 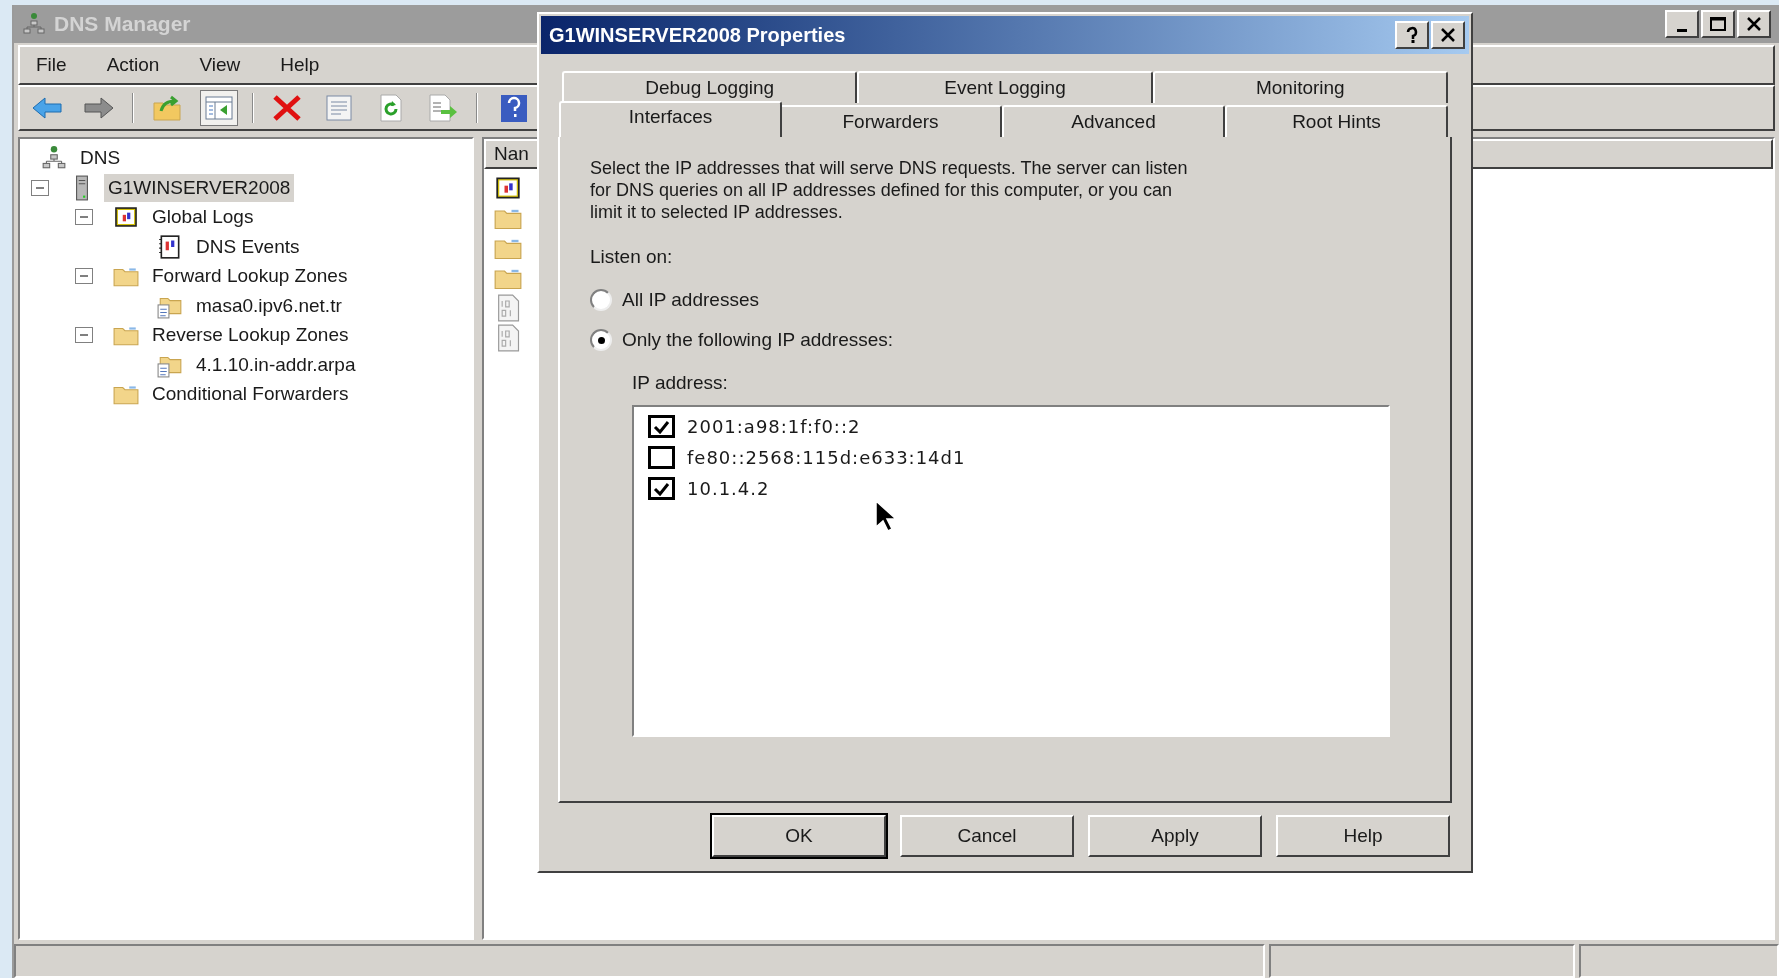 What do you see at coordinates (1300, 87) in the screenshot?
I see `tab: Monitoring` at bounding box center [1300, 87].